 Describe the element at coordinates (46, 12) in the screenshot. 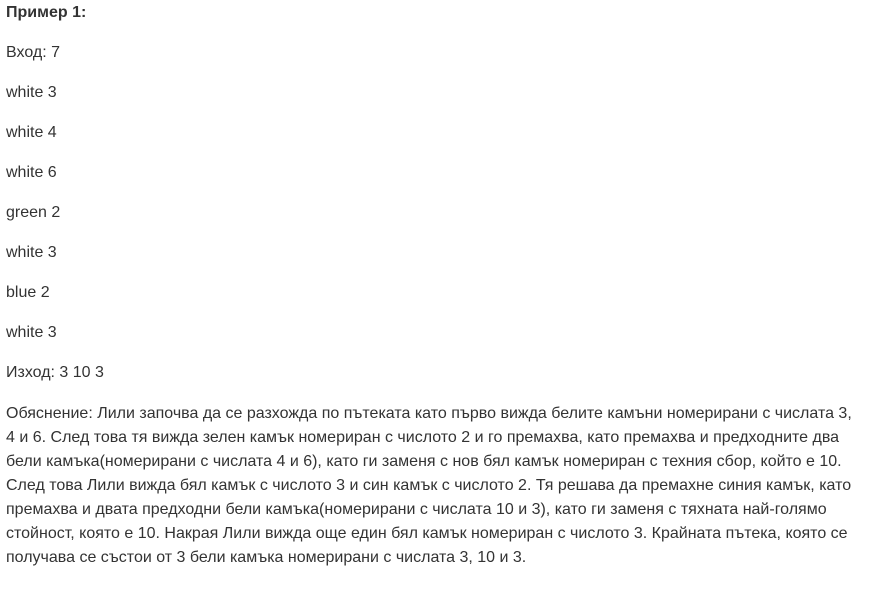

I see `example-title: Пример 1:` at that location.